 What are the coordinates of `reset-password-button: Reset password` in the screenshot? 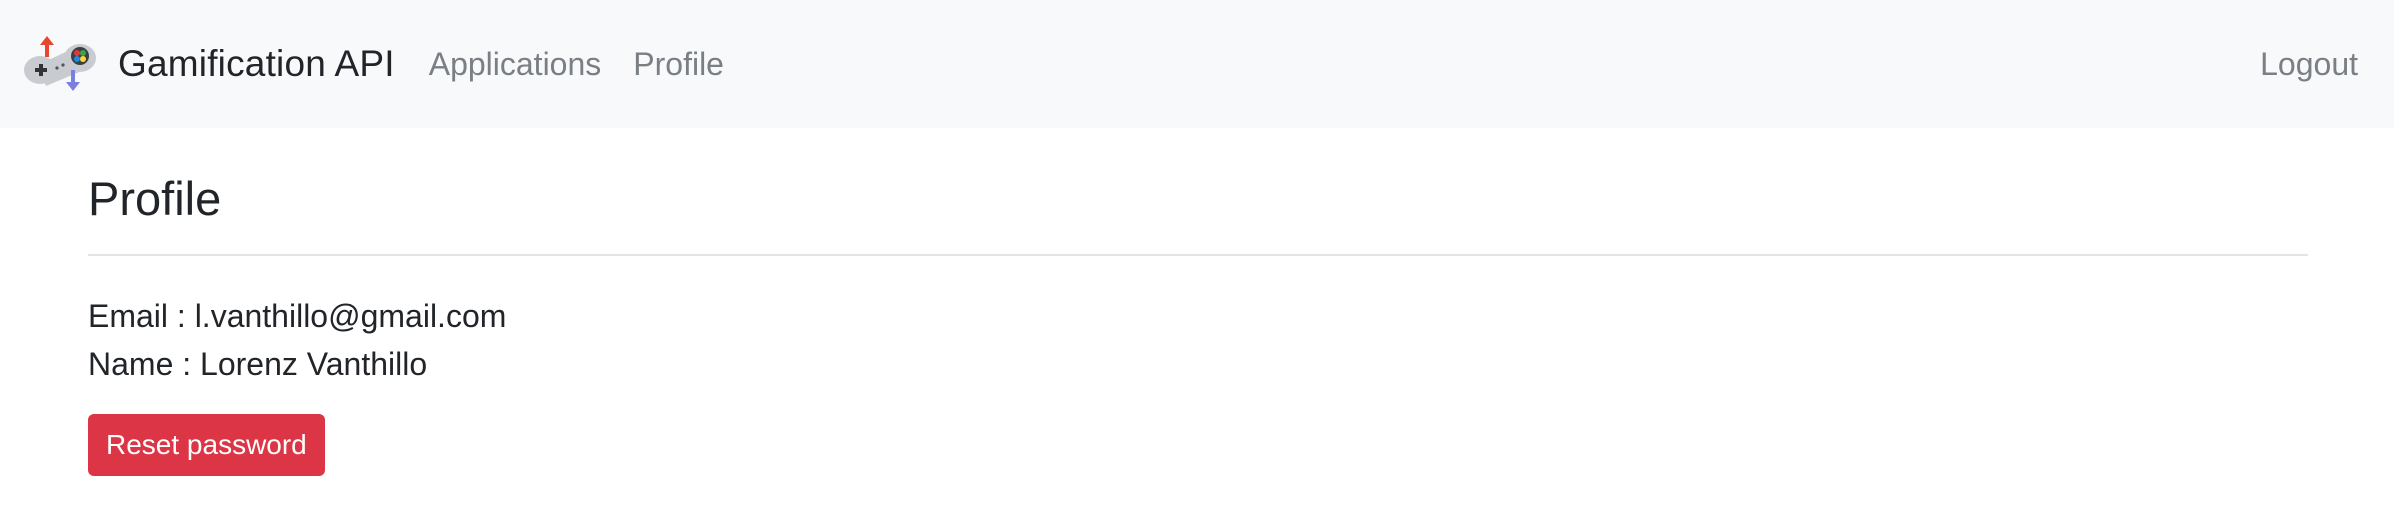 It's located at (206, 445).